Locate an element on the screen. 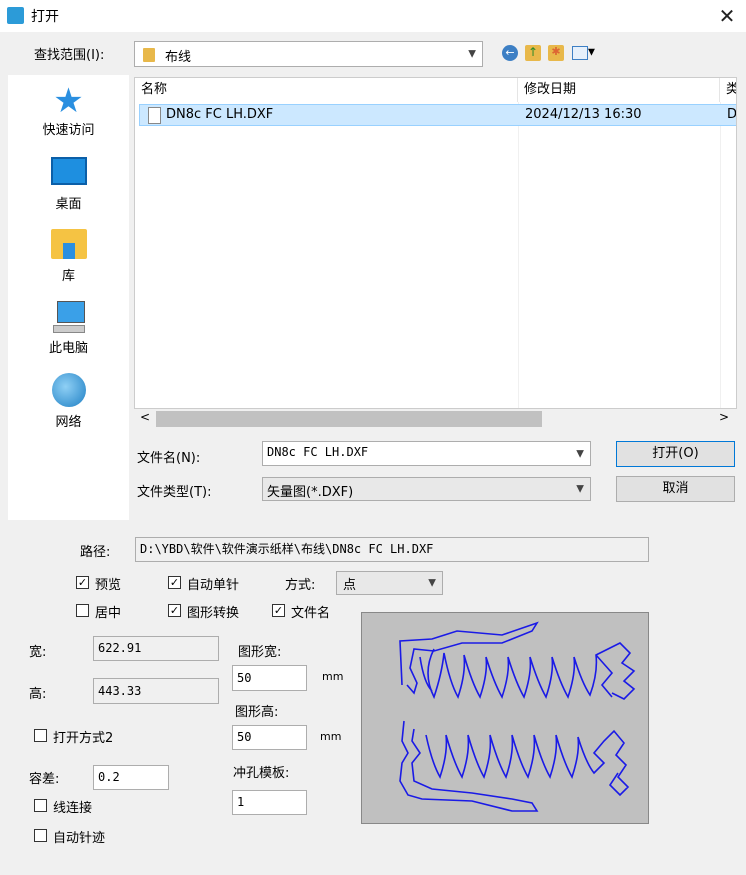 The height and width of the screenshot is (875, 746). auto-trace-checkbox is located at coordinates (40, 835).